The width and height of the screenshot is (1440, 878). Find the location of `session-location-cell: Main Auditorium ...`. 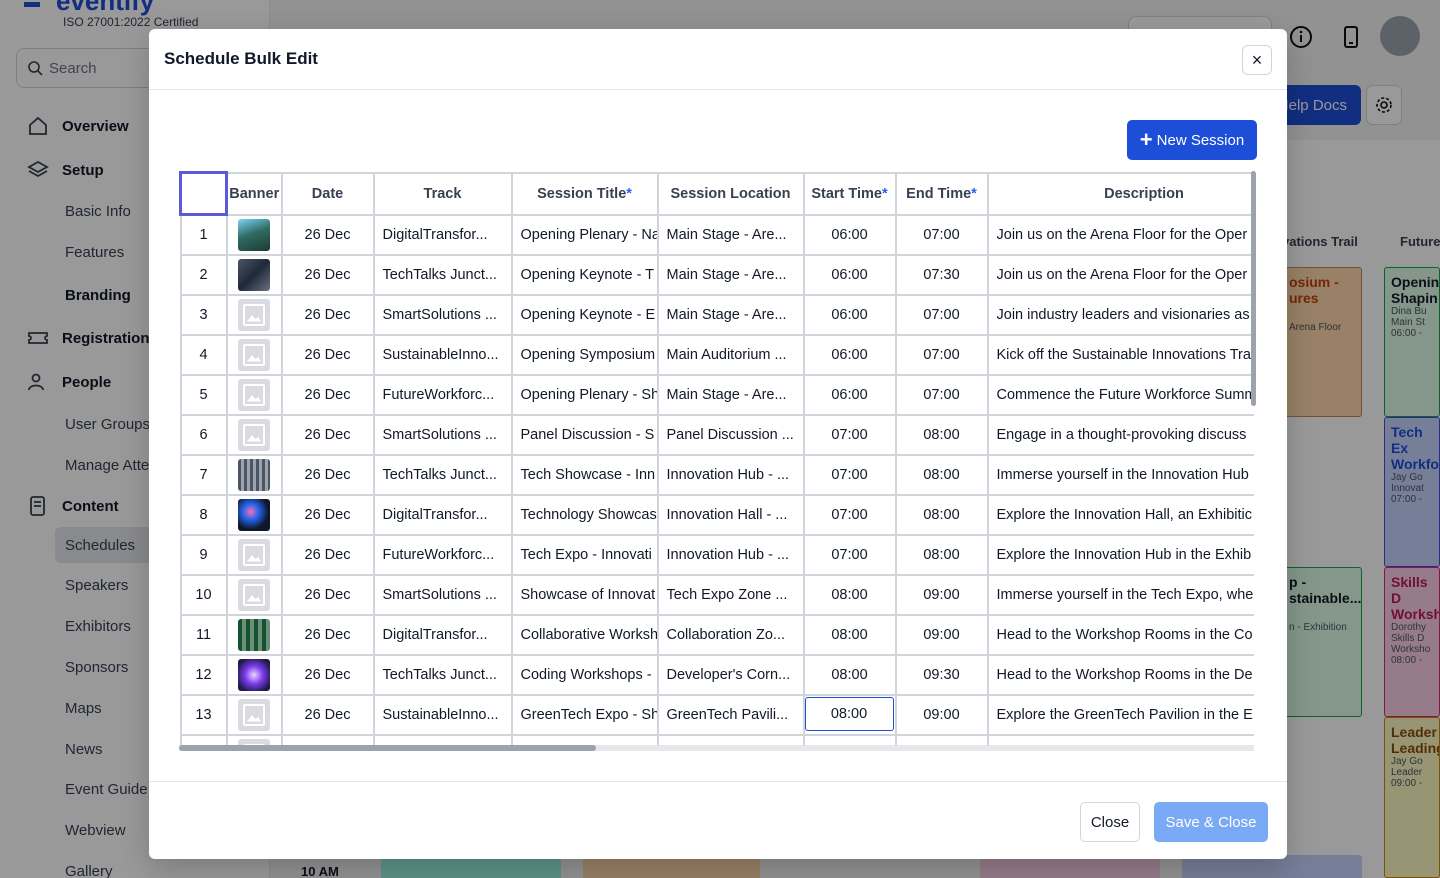

session-location-cell: Main Auditorium ... is located at coordinates (730, 354).